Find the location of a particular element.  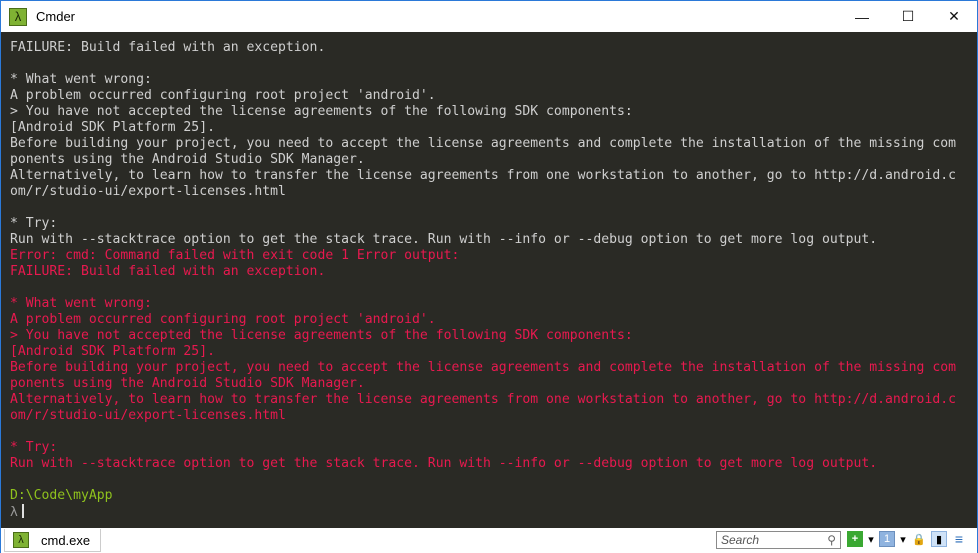

split-view-icon: ▮ is located at coordinates (939, 539).